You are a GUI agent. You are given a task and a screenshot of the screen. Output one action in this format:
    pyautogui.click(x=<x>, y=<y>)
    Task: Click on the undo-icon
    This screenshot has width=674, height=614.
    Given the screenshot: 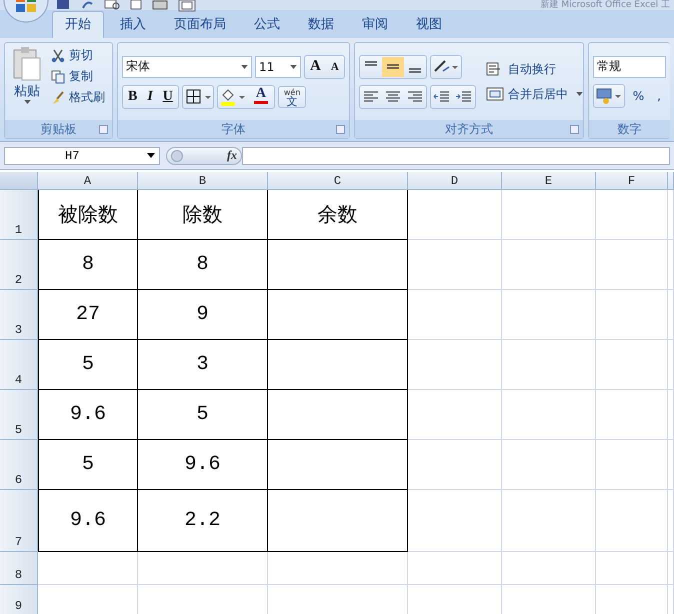 What is the action you would take?
    pyautogui.click(x=87, y=5)
    